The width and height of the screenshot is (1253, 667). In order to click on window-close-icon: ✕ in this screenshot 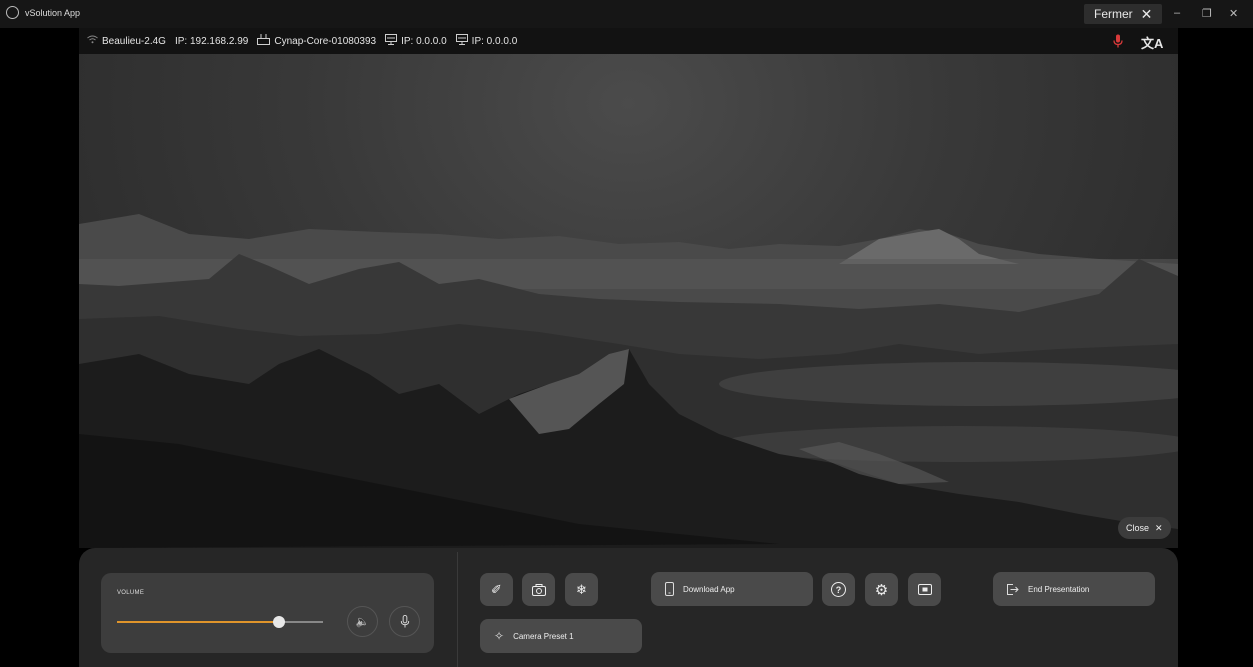, I will do `click(1233, 13)`.